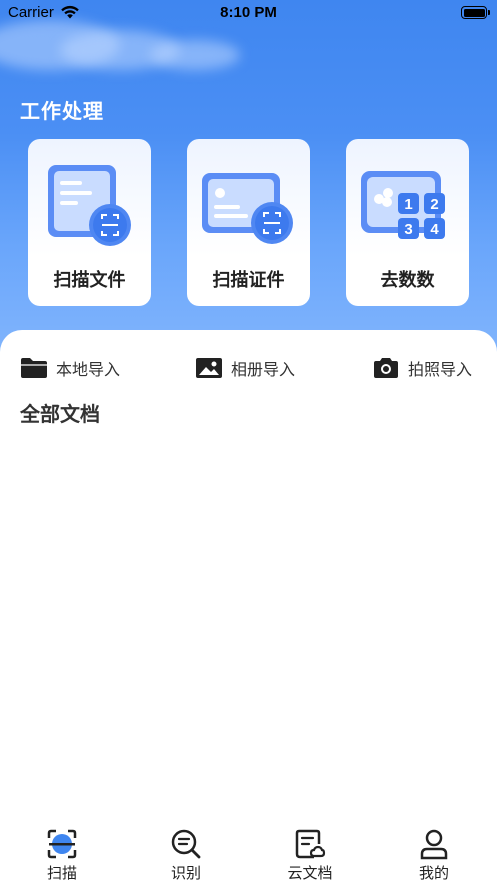  Describe the element at coordinates (434, 844) in the screenshot. I see `profile-icon` at that location.